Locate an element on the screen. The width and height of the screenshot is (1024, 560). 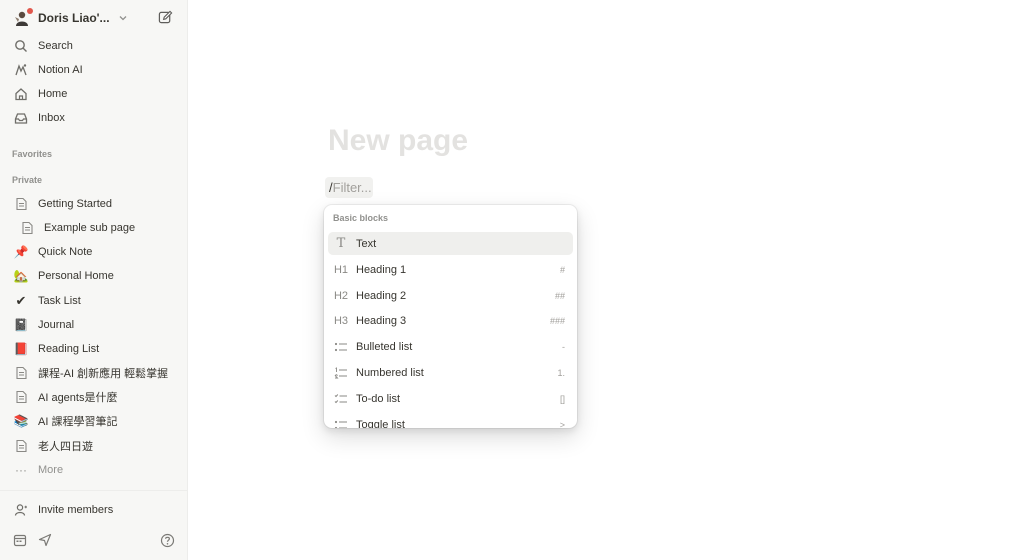
menu-item-shortcut: 1. is located at coordinates (561, 372).